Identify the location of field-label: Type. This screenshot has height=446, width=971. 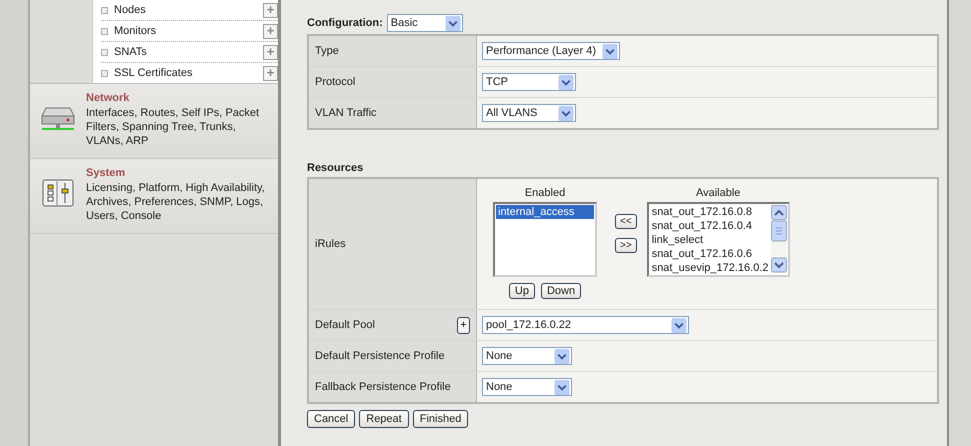
(327, 51).